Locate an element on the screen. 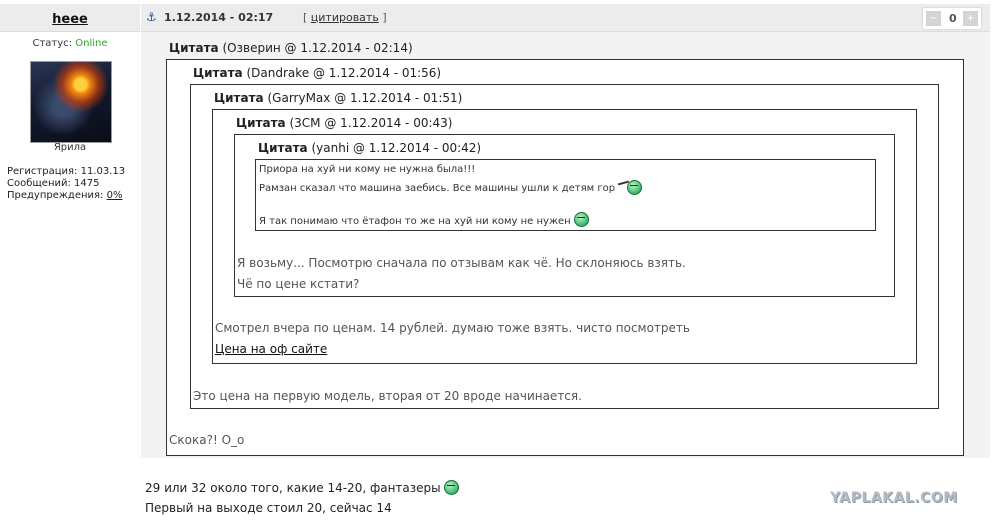 This screenshot has height=529, width=993. quote5-title: Цитата (yanhi @ 1.12.2014 - 00:42) is located at coordinates (369, 148).